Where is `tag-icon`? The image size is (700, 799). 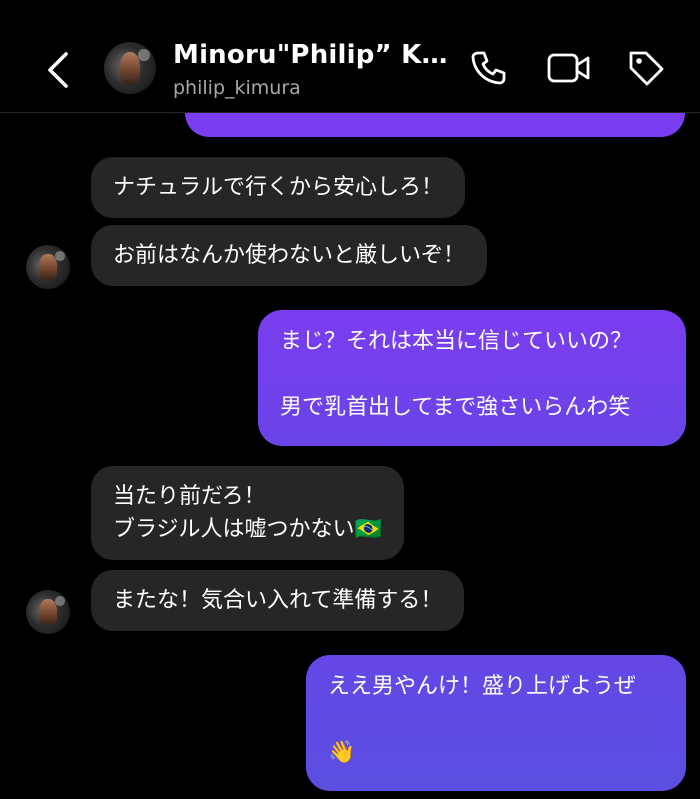
tag-icon is located at coordinates (646, 68).